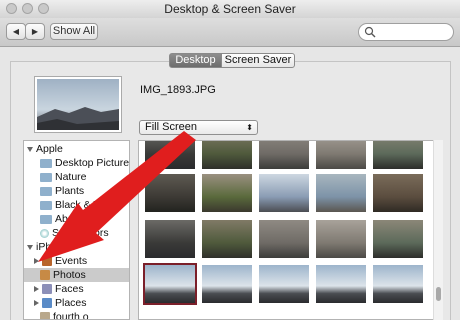  I want to click on annotation-arrow, so click(117, 196).